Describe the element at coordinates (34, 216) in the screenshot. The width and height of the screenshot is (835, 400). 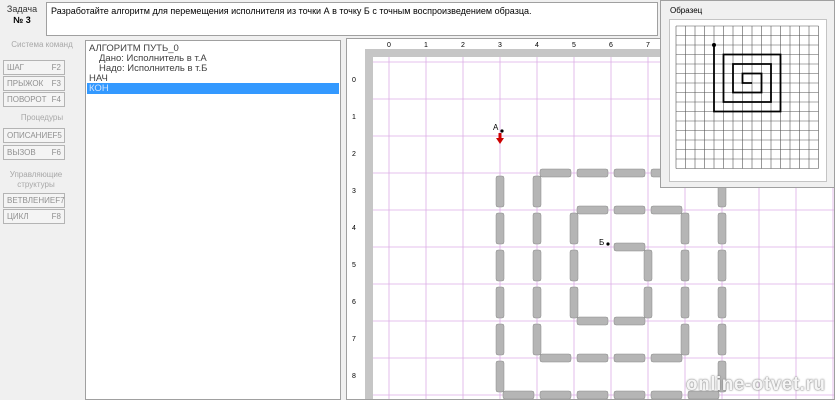
I see `loop-button: ЦИКЛ F8` at that location.